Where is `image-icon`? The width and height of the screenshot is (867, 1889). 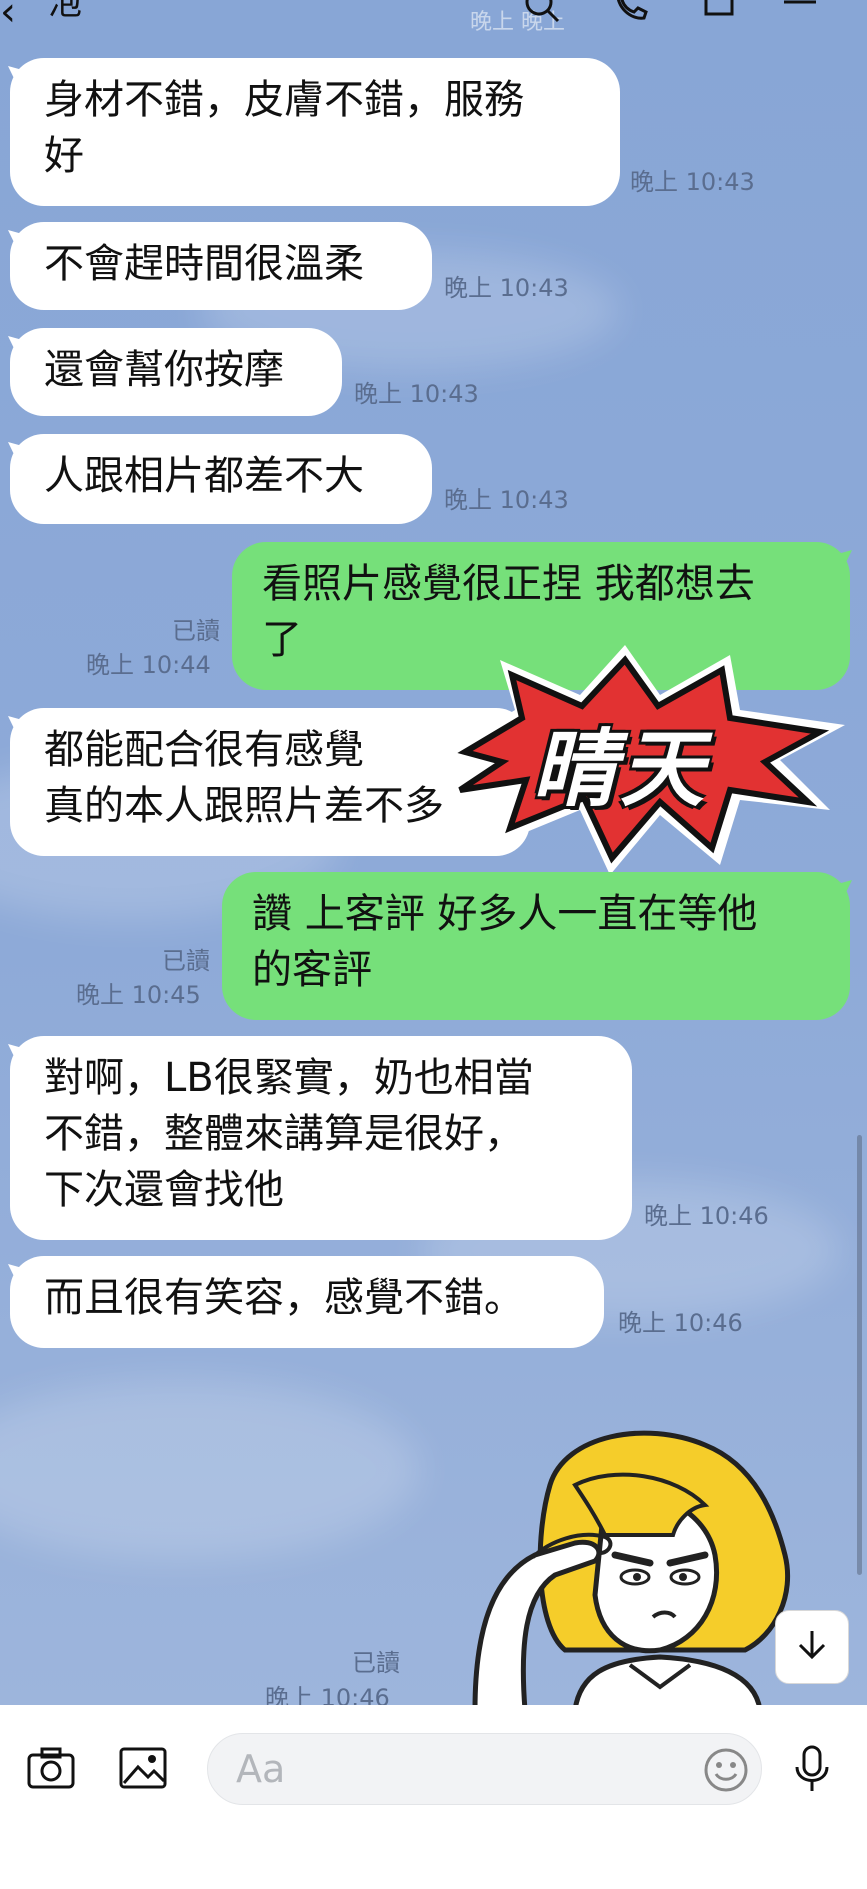 image-icon is located at coordinates (143, 1768).